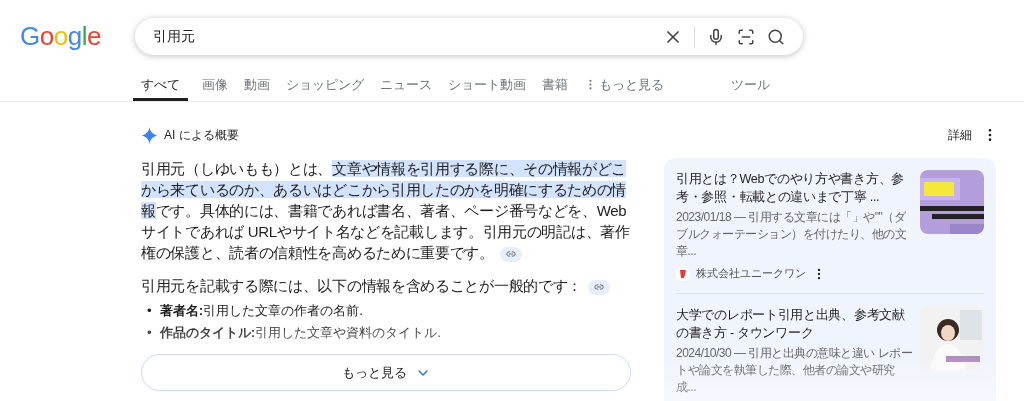 The height and width of the screenshot is (401, 1024). Describe the element at coordinates (257, 86) in the screenshot. I see `tab: 動画` at that location.